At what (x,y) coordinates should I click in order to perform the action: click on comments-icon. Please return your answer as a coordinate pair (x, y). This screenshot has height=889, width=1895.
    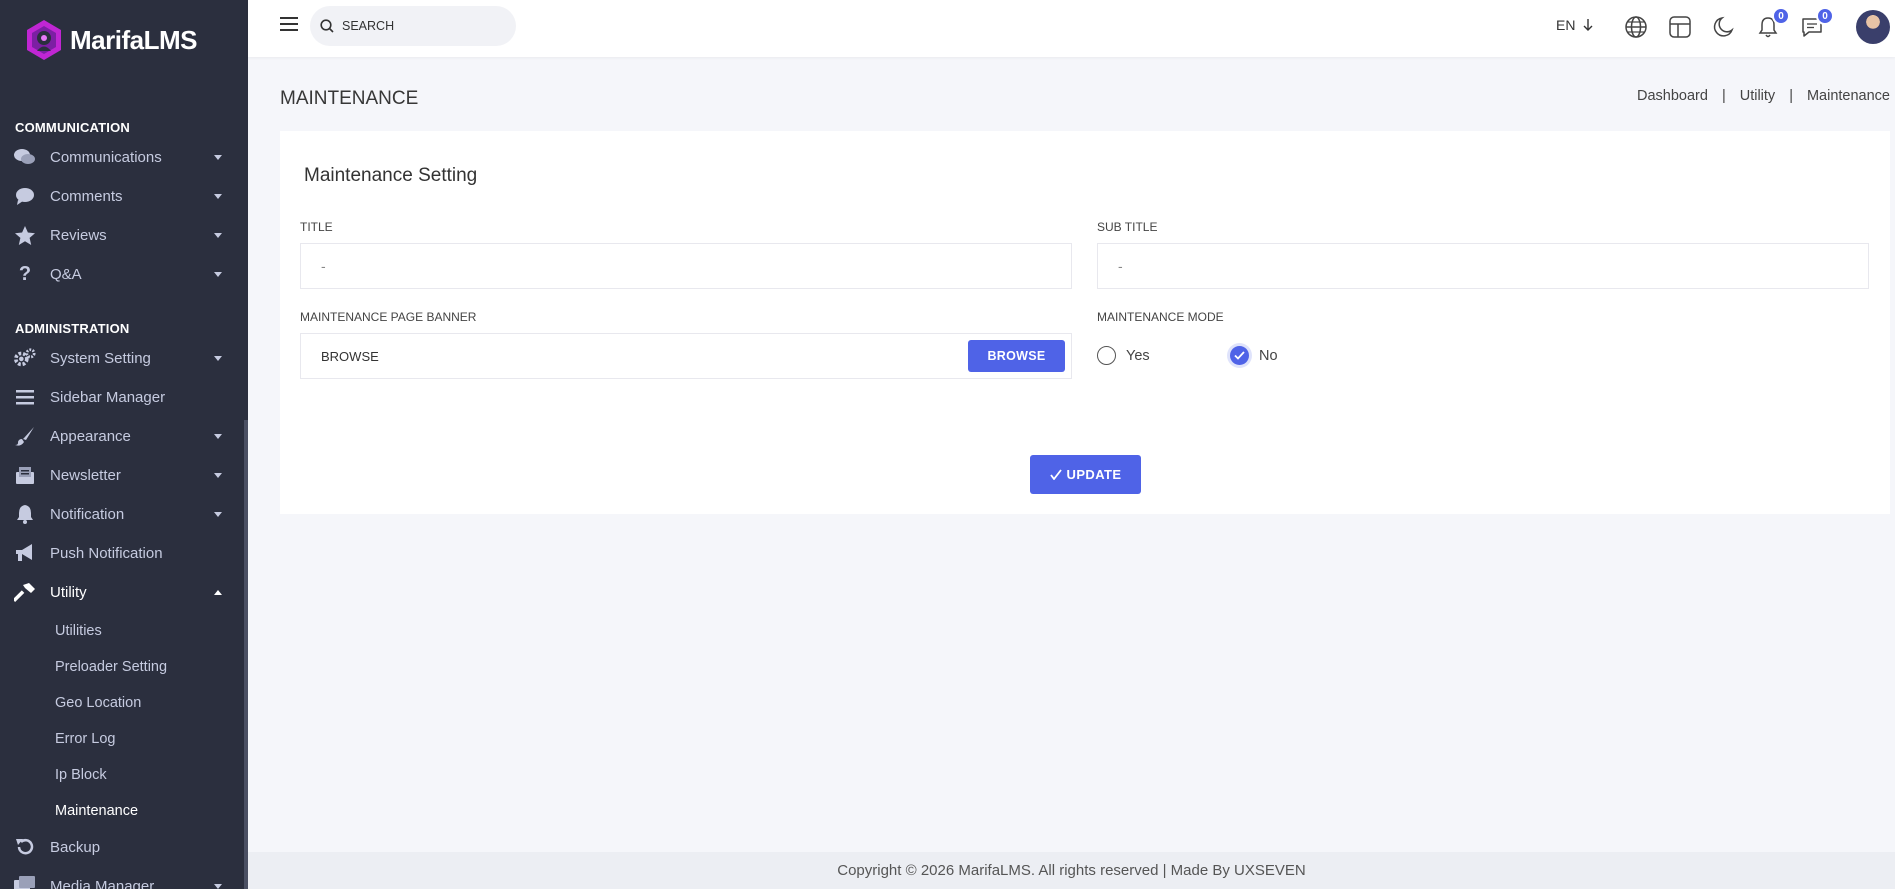
    Looking at the image, I should click on (25, 157).